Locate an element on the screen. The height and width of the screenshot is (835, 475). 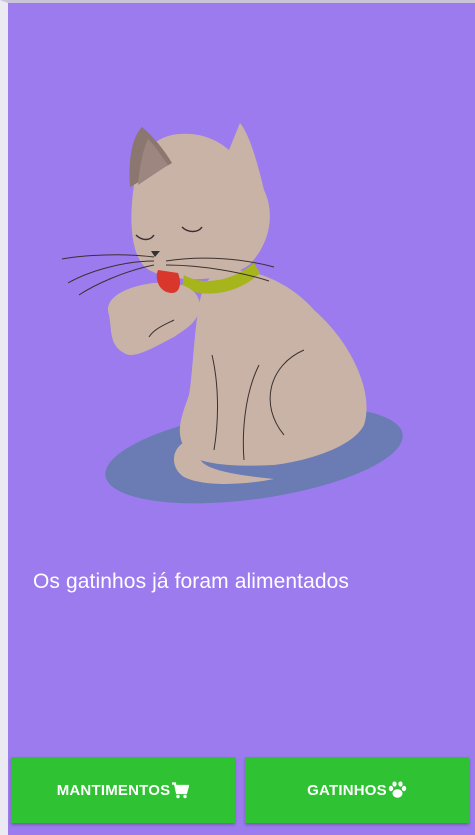
paw-icon is located at coordinates (397, 790).